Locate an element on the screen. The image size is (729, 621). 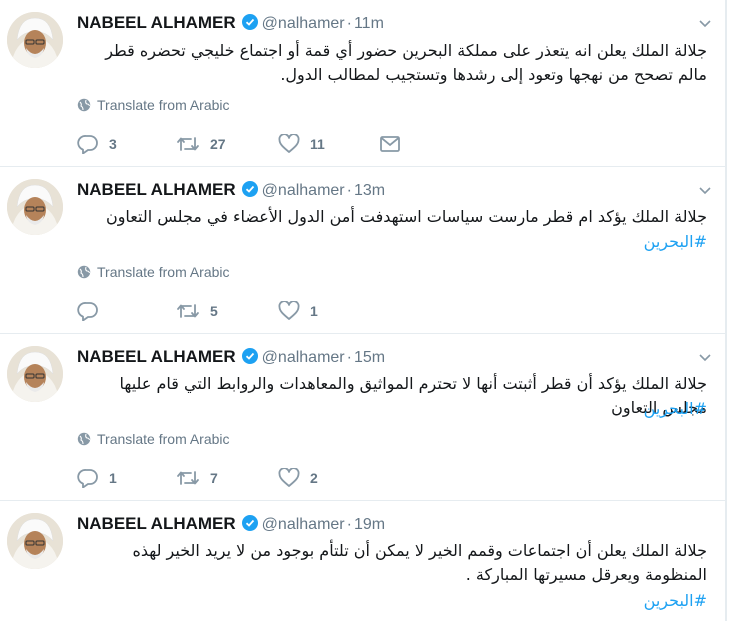
reply-button is located at coordinates (93, 311).